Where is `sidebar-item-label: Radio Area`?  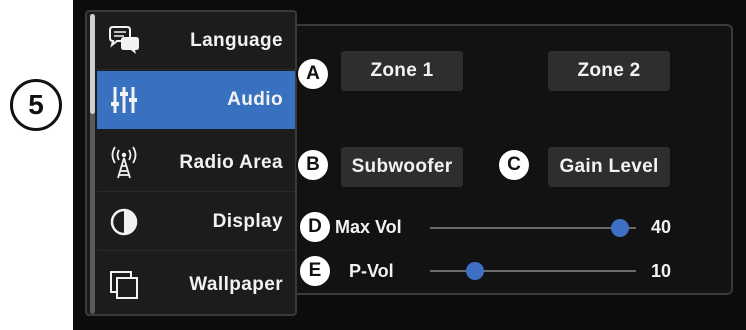 sidebar-item-label: Radio Area is located at coordinates (231, 162).